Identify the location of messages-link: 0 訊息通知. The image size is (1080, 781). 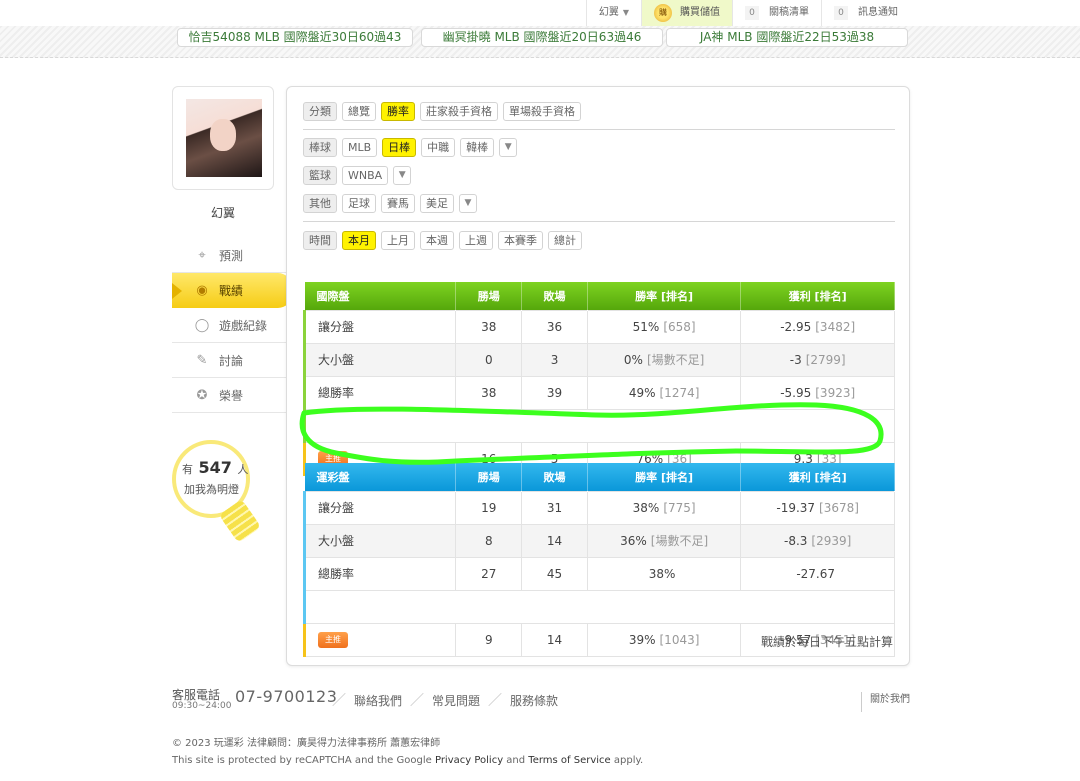
(865, 13).